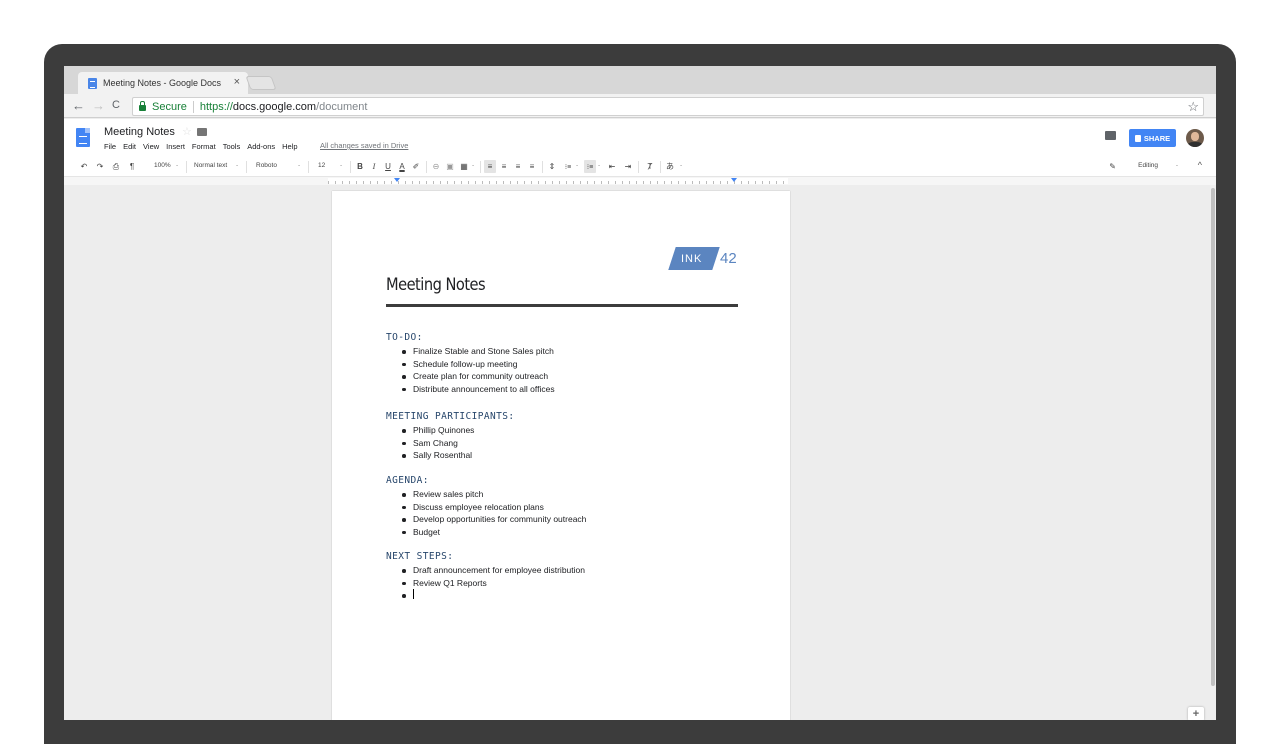  What do you see at coordinates (84, 166) in the screenshot?
I see `undo-icon: ↶` at bounding box center [84, 166].